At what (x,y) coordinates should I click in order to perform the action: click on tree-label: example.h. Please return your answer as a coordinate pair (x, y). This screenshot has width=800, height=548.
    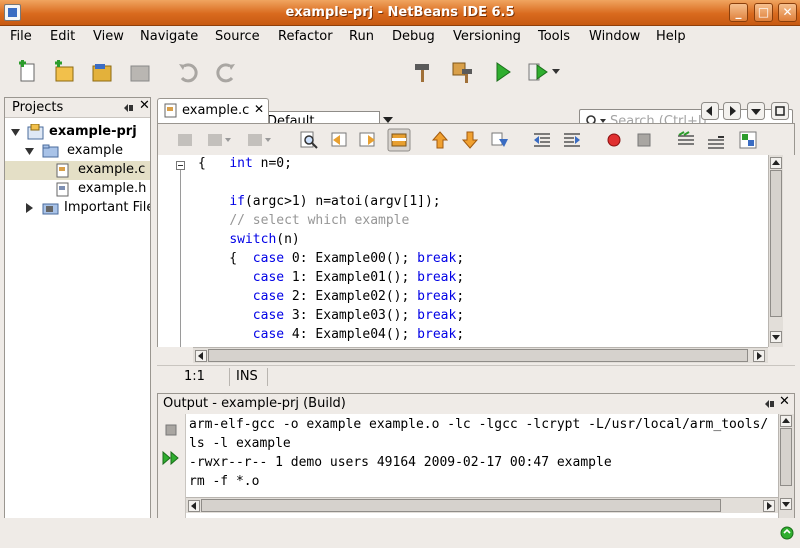
    Looking at the image, I should click on (112, 188).